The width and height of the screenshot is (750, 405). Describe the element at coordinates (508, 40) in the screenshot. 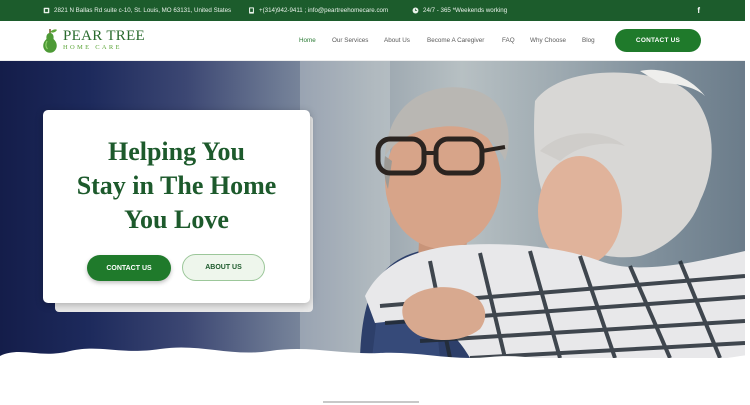

I see `nav-faq: FAQ` at that location.